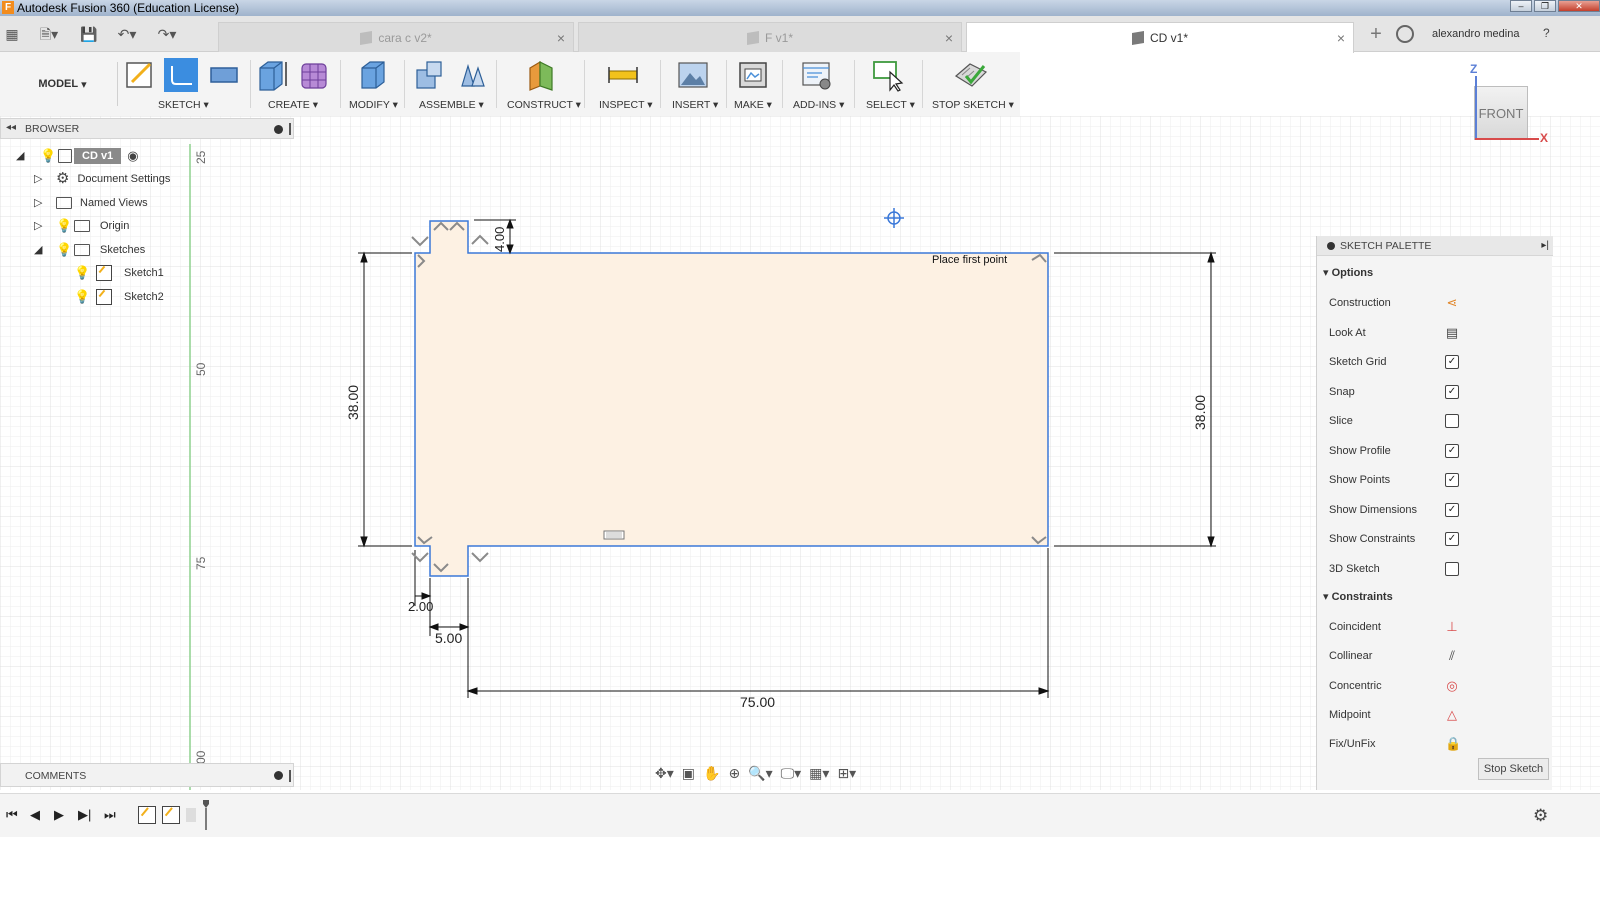 The image size is (1600, 900). What do you see at coordinates (693, 75) in the screenshot?
I see `insert-image-icon` at bounding box center [693, 75].